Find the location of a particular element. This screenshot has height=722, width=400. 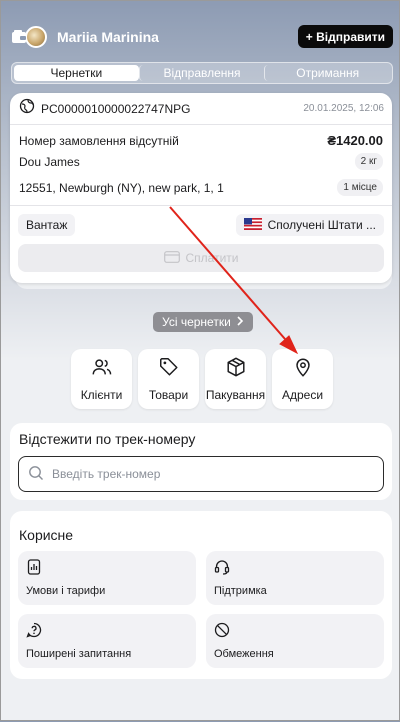

pay-label: Сплатити is located at coordinates (212, 258).